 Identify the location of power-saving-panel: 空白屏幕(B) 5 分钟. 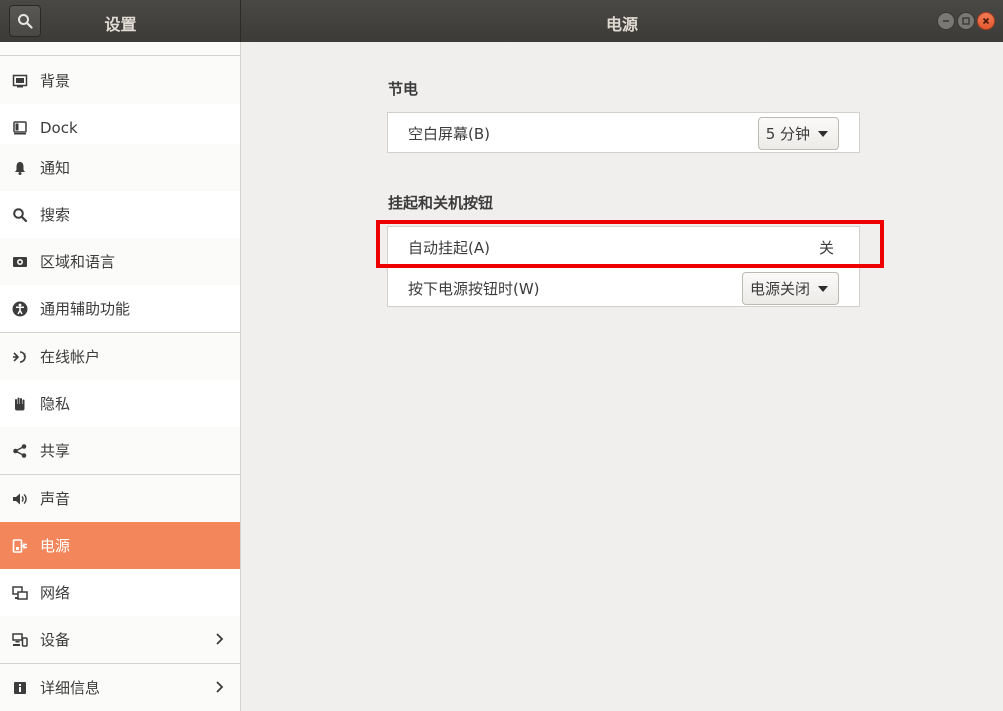
(623, 132).